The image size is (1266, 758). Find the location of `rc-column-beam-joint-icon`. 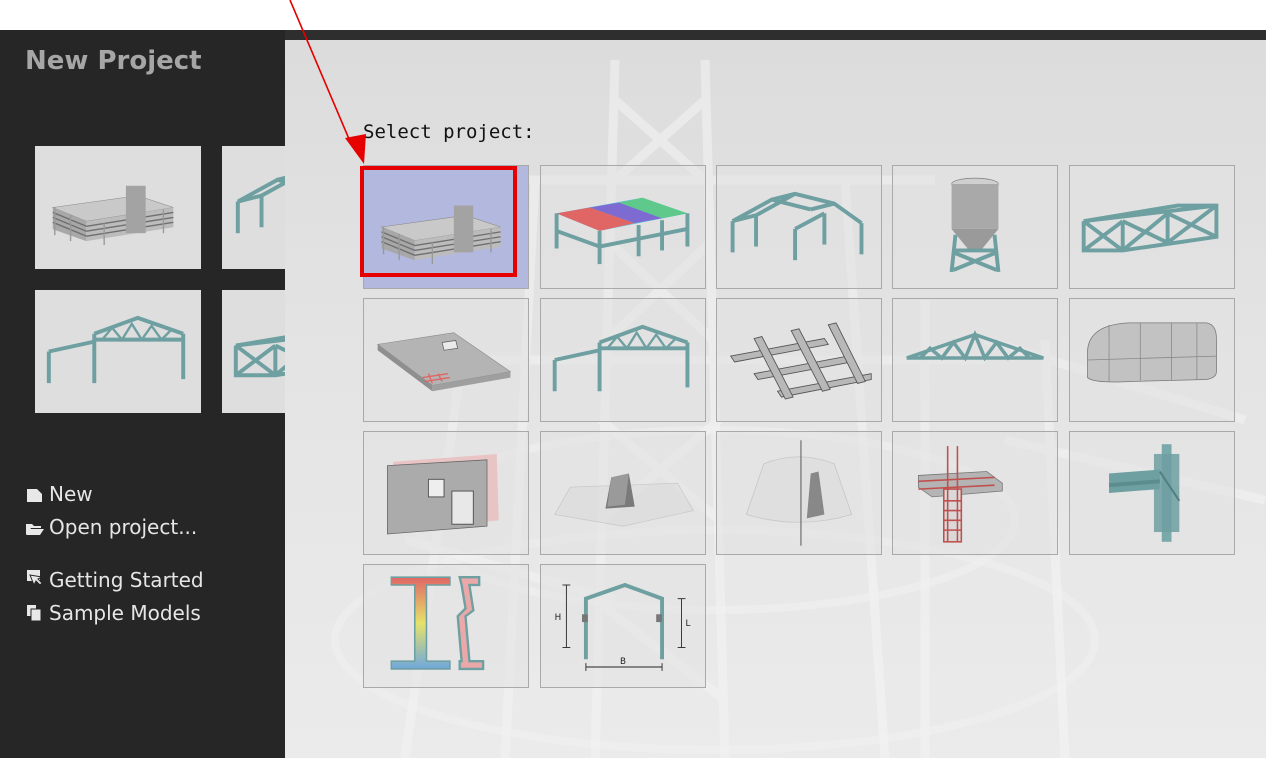

rc-column-beam-joint-icon is located at coordinates (960, 494).